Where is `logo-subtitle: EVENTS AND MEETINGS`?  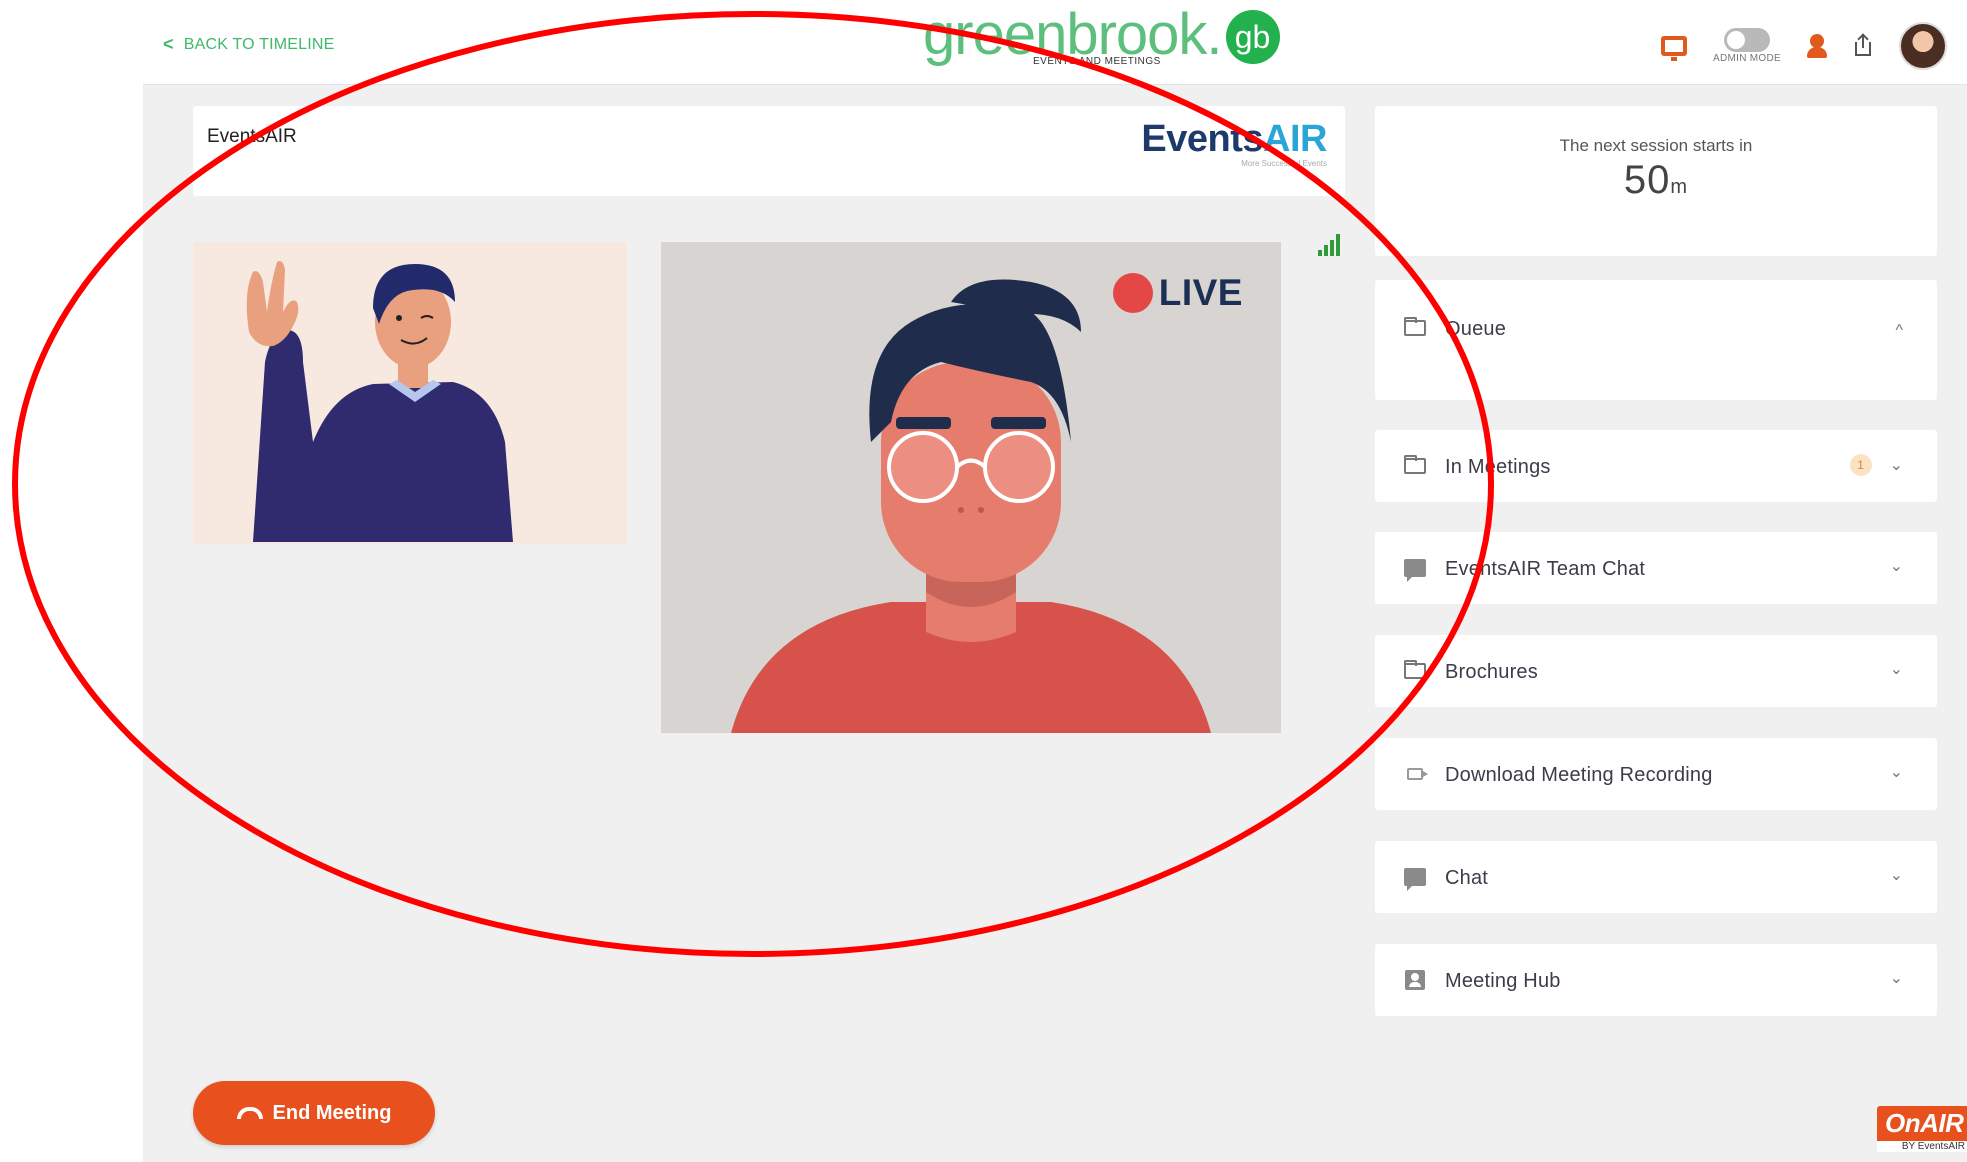
logo-subtitle: EVENTS AND MEETINGS is located at coordinates (1097, 61).